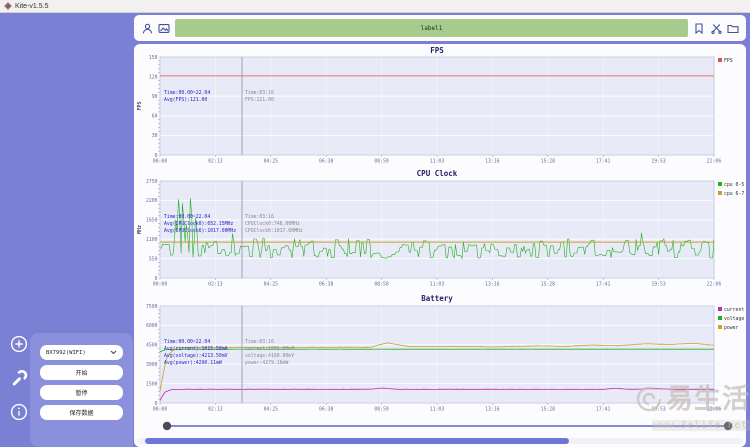 The width and height of the screenshot is (750, 447). What do you see at coordinates (734, 310) in the screenshot?
I see `svg-text: current` at bounding box center [734, 310].